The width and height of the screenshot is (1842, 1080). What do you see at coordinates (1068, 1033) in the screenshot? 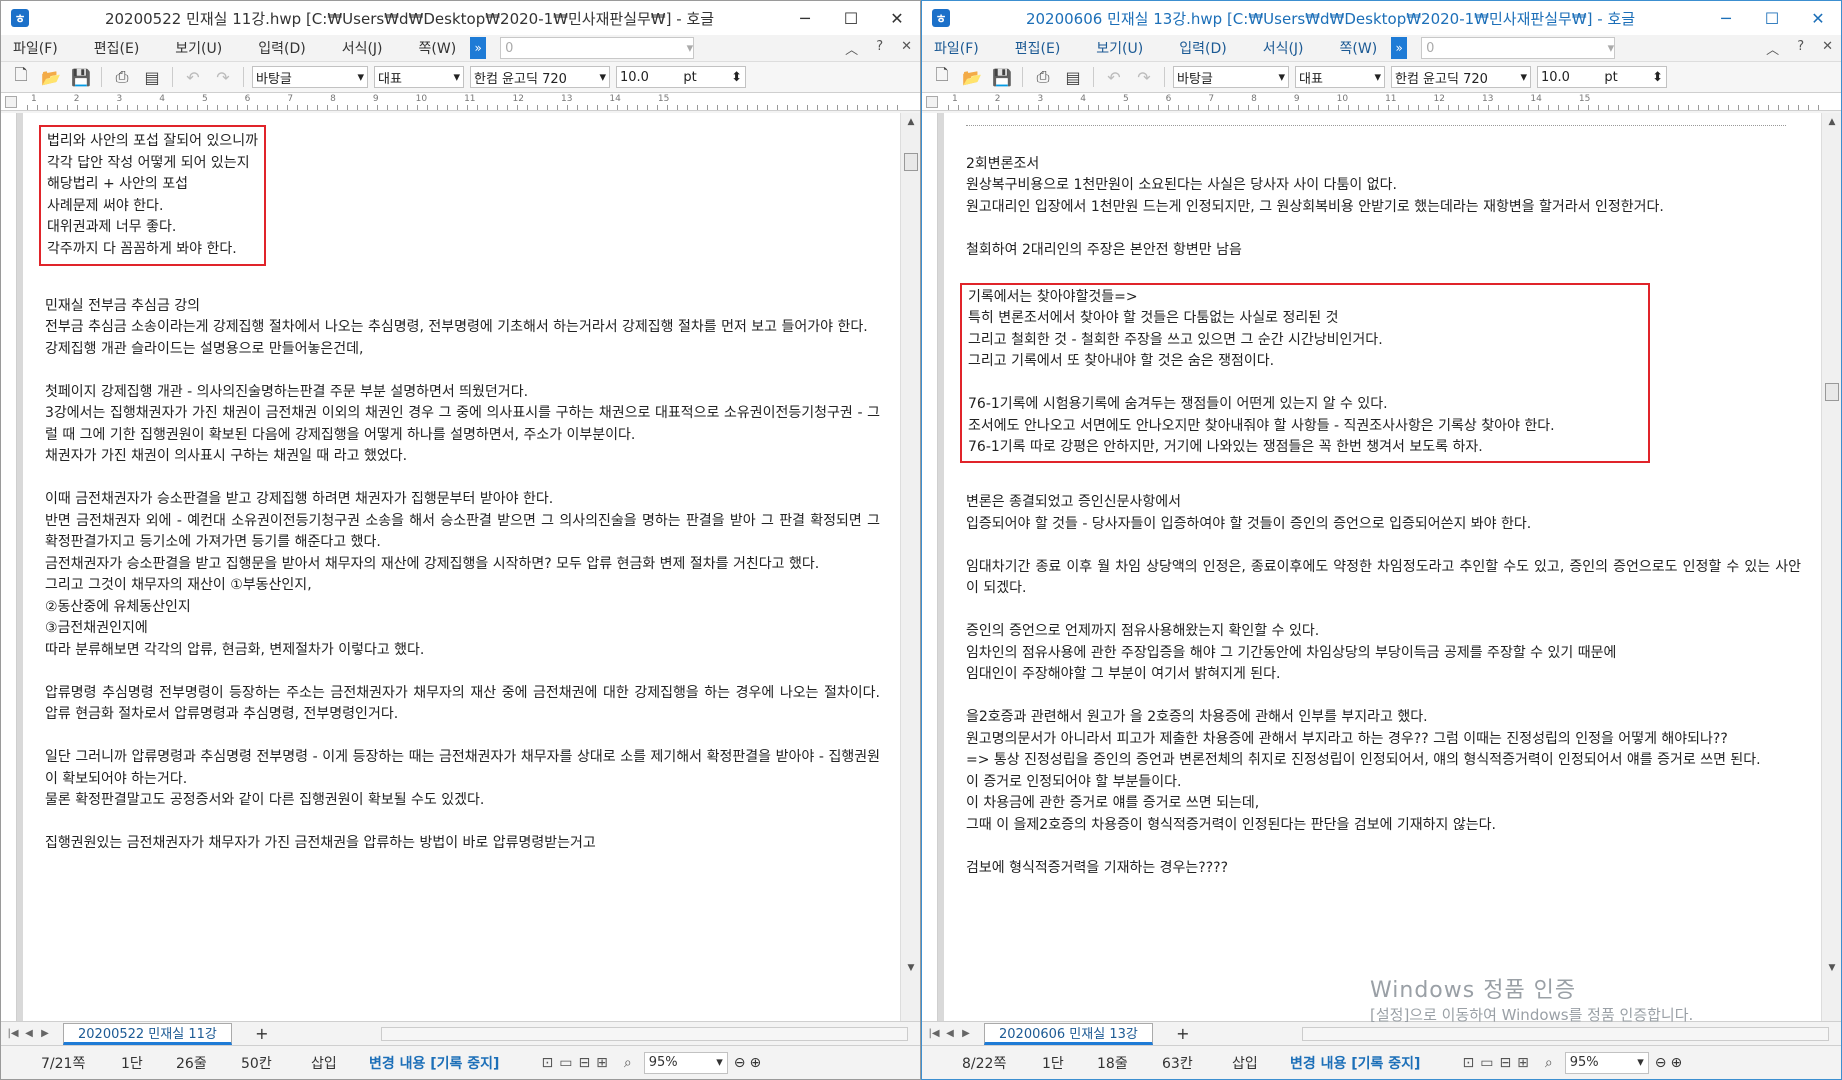
I see `tab-document: 20200606 민재실 13강` at bounding box center [1068, 1033].